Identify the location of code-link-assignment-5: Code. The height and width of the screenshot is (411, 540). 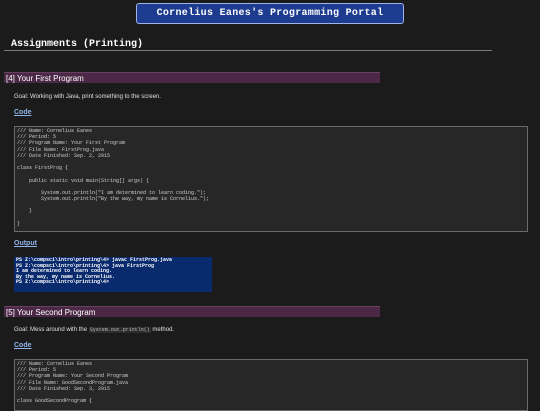
(23, 345).